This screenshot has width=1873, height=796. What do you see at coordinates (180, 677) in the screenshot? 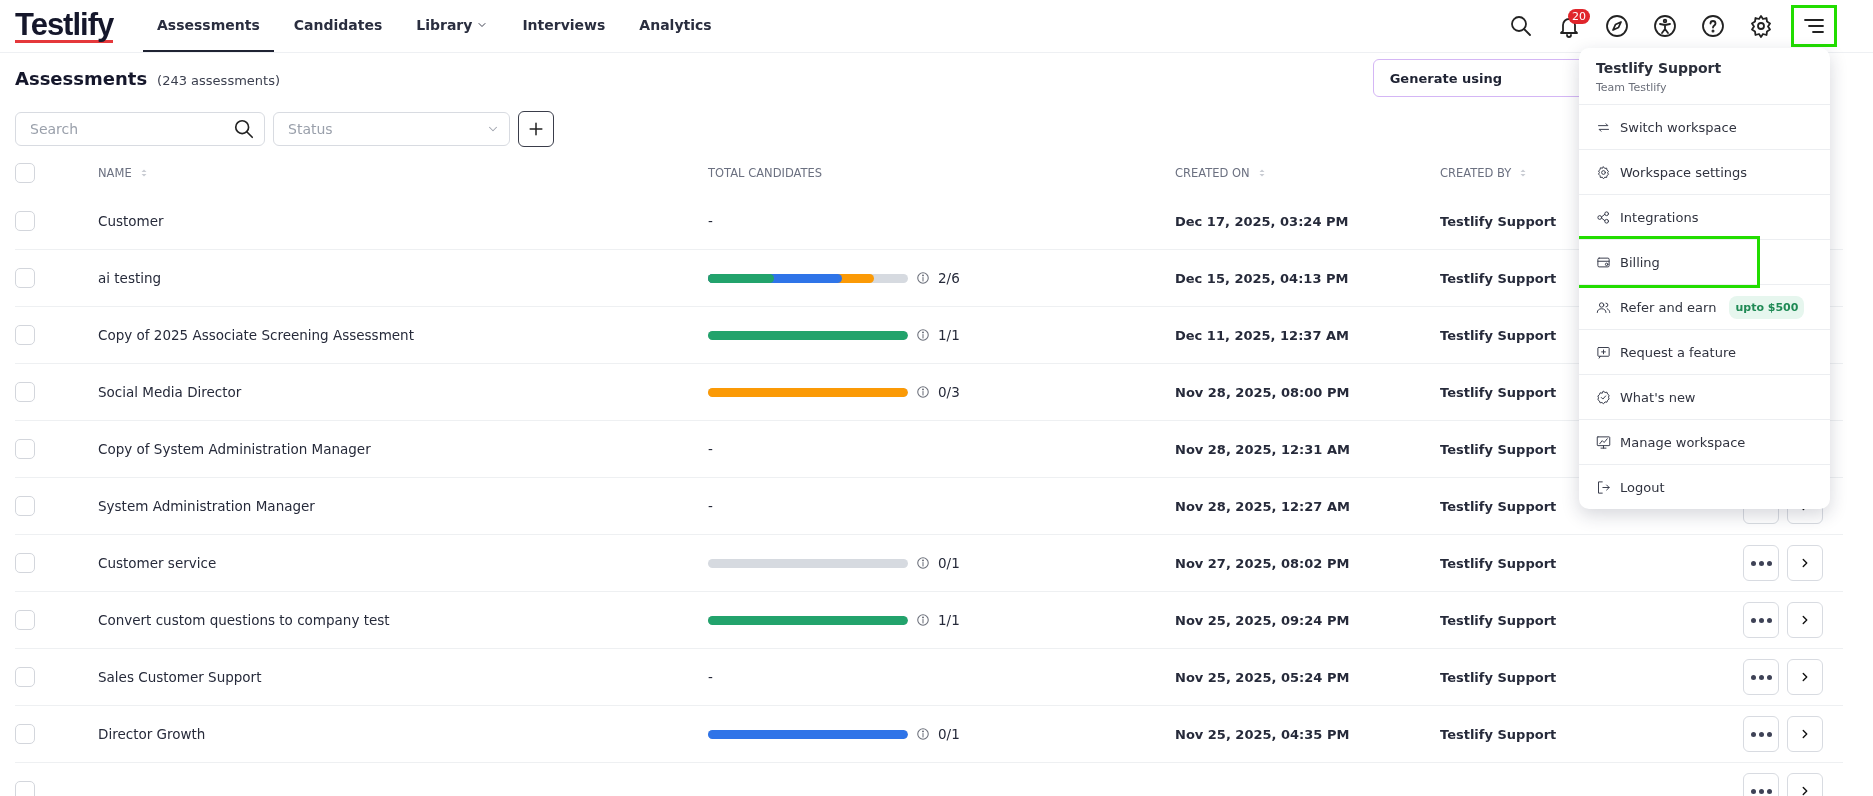
I see `assessment-name: Sales Customer Support` at bounding box center [180, 677].